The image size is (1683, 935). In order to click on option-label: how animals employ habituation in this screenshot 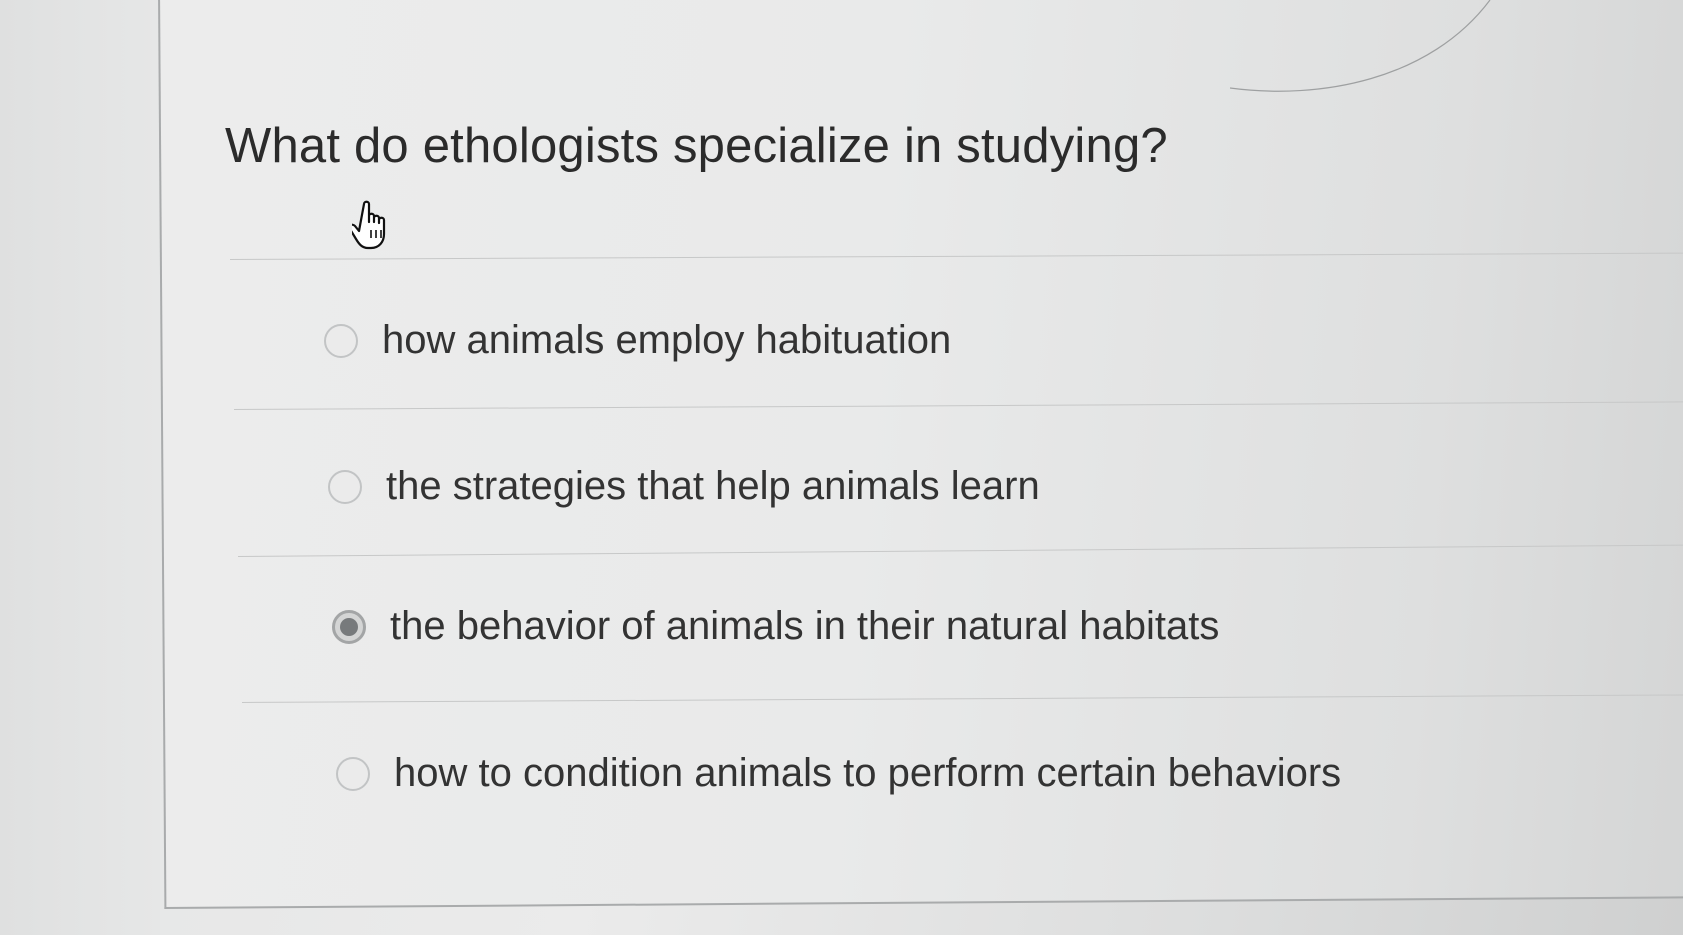, I will do `click(667, 340)`.